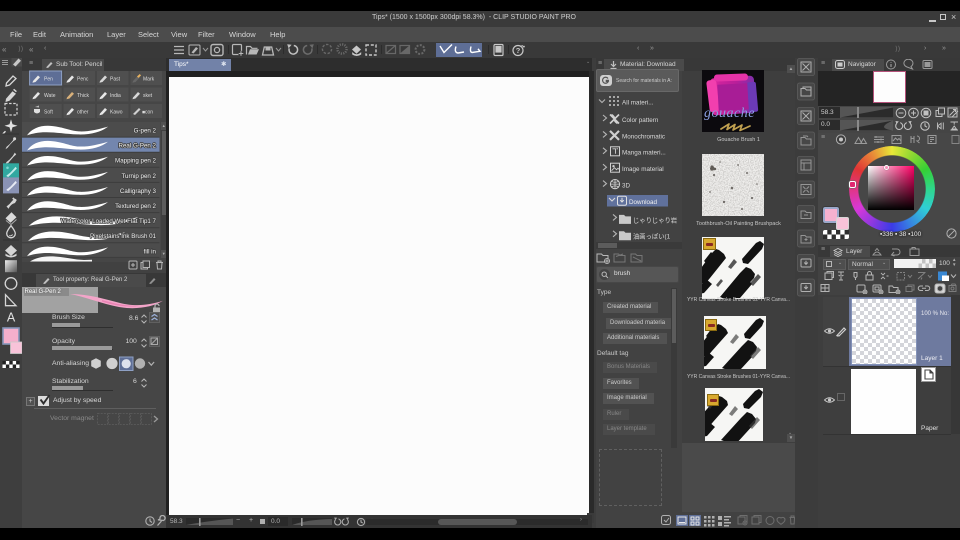 Image resolution: width=960 pixels, height=540 pixels. I want to click on svg-text: Penc, so click(83, 79).